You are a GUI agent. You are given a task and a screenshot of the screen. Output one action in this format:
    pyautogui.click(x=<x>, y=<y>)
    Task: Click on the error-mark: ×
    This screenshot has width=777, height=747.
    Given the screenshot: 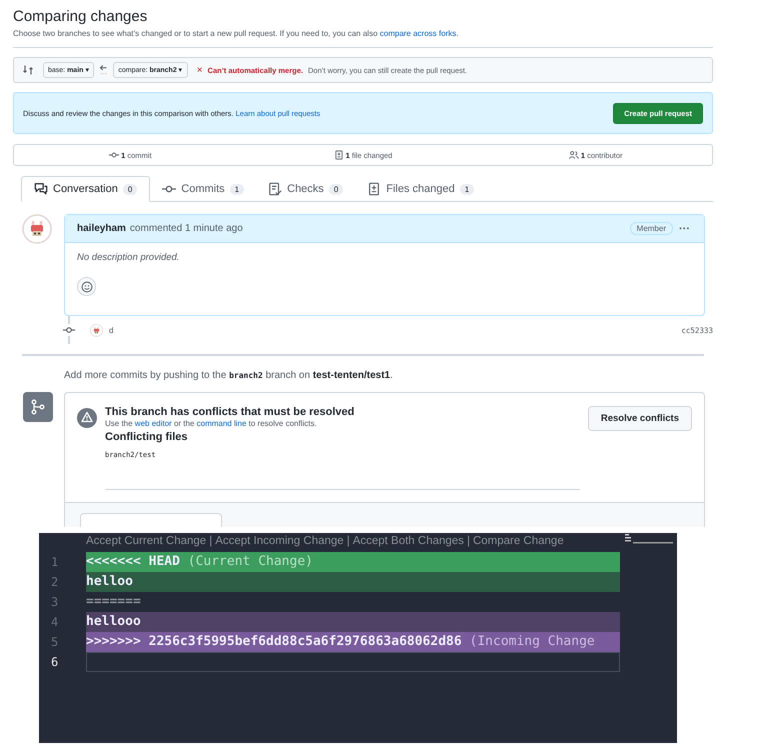 What is the action you would take?
    pyautogui.click(x=199, y=70)
    